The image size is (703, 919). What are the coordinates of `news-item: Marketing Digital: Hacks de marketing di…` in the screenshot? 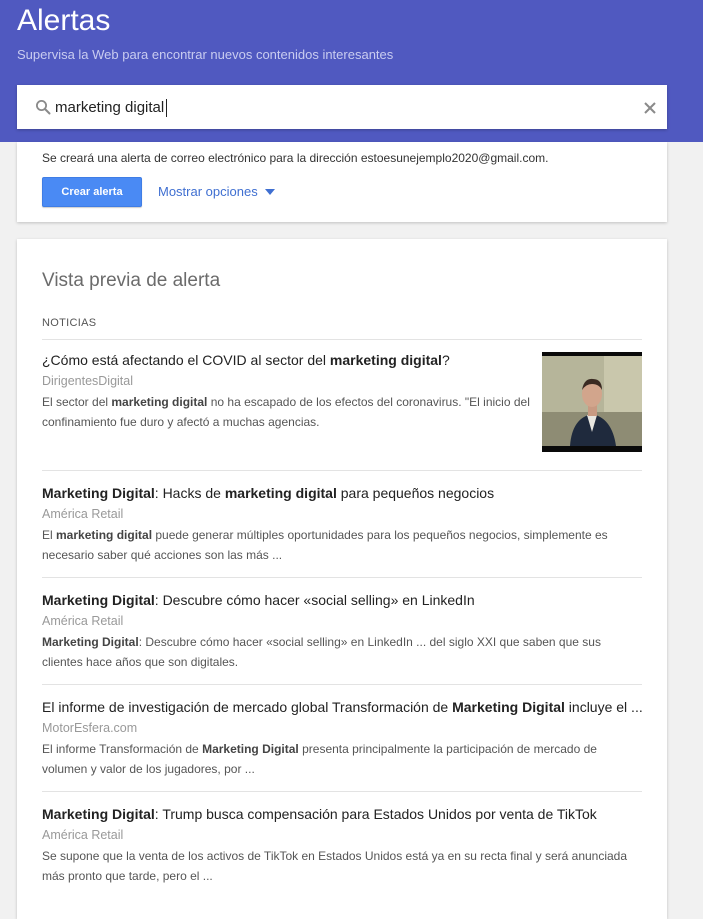 It's located at (342, 524).